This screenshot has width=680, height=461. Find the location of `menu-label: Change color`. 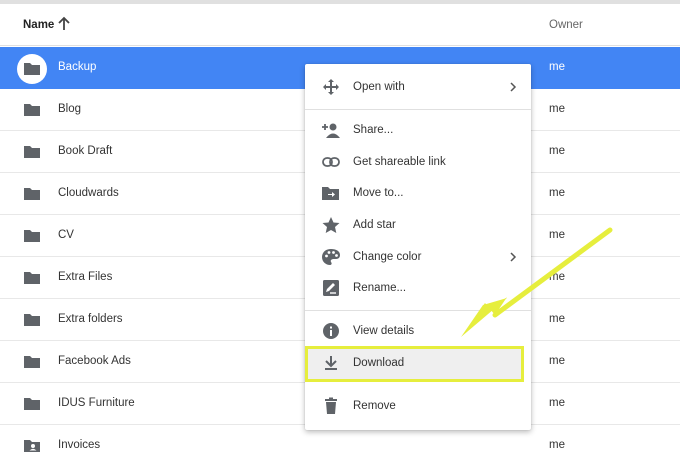

menu-label: Change color is located at coordinates (387, 257).